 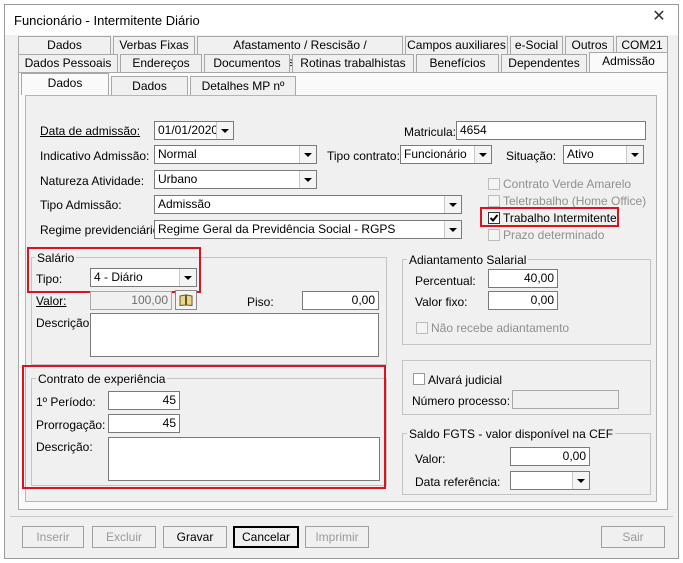 What do you see at coordinates (247, 63) in the screenshot?
I see `tab-documentos: Documentos` at bounding box center [247, 63].